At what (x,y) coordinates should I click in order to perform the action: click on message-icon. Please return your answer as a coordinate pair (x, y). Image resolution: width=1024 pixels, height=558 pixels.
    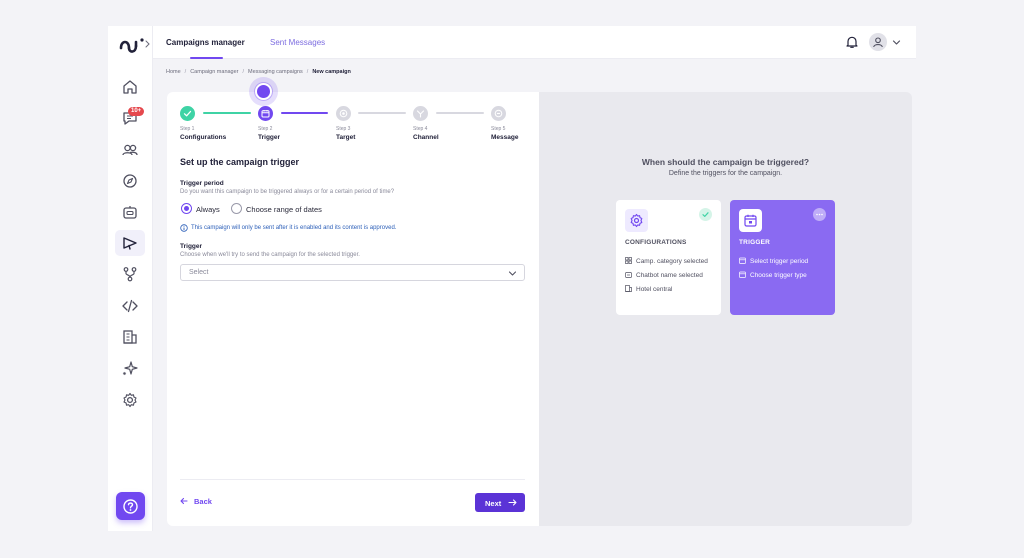
    Looking at the image, I should click on (498, 113).